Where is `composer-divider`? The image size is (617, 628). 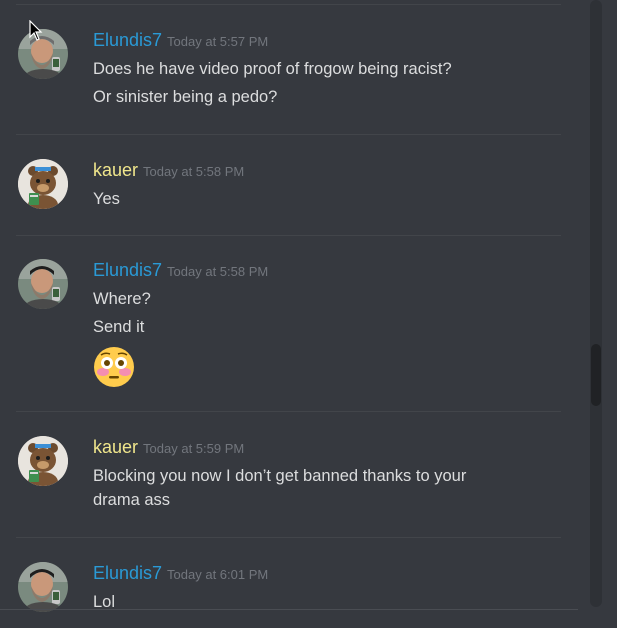
composer-divider is located at coordinates (289, 609).